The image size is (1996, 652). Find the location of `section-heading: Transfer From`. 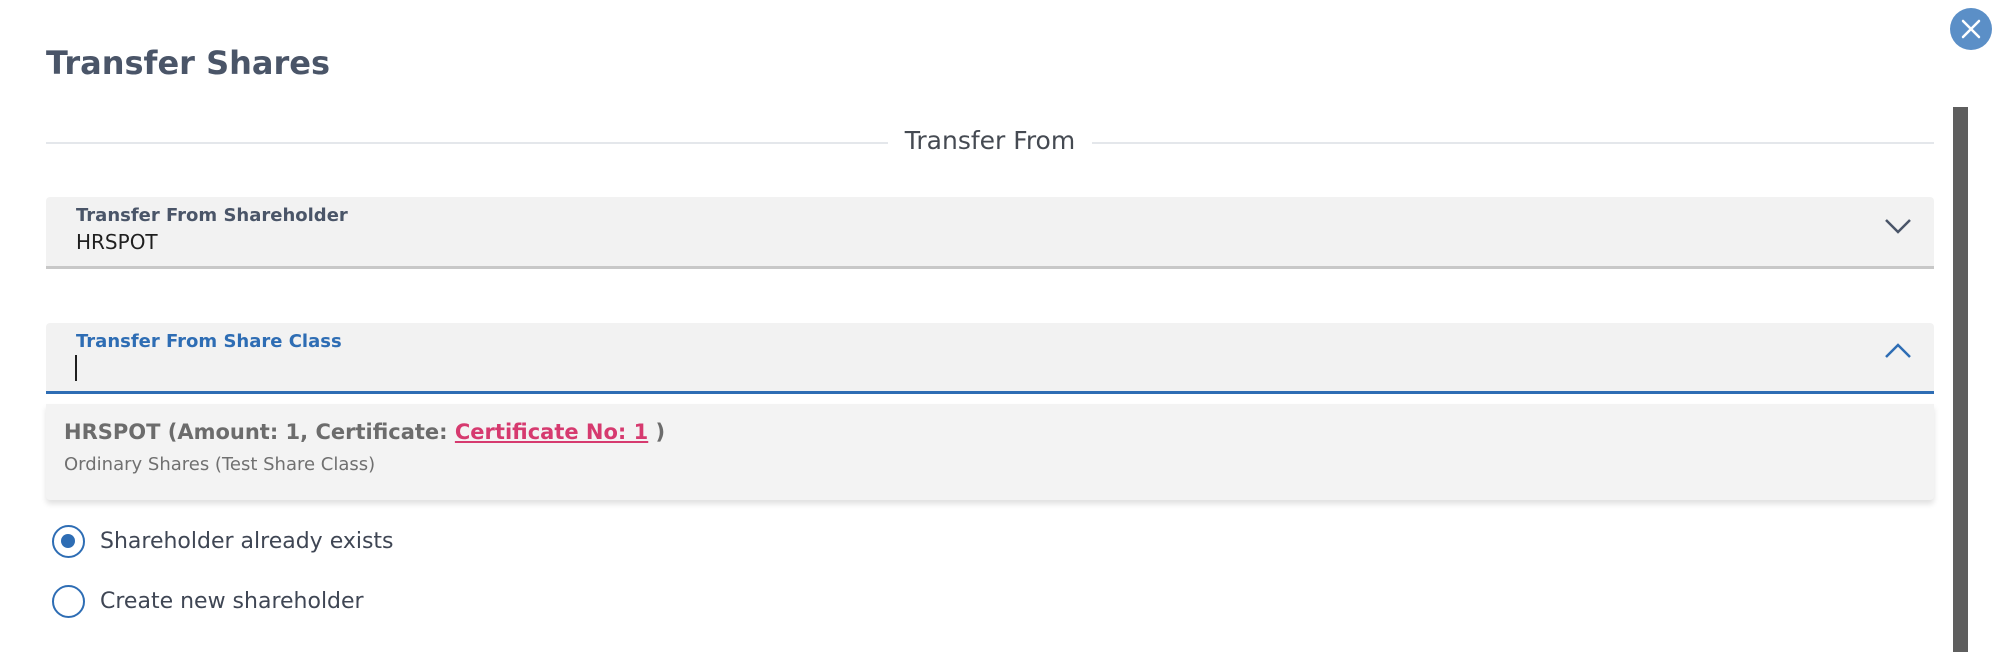

section-heading: Transfer From is located at coordinates (990, 140).